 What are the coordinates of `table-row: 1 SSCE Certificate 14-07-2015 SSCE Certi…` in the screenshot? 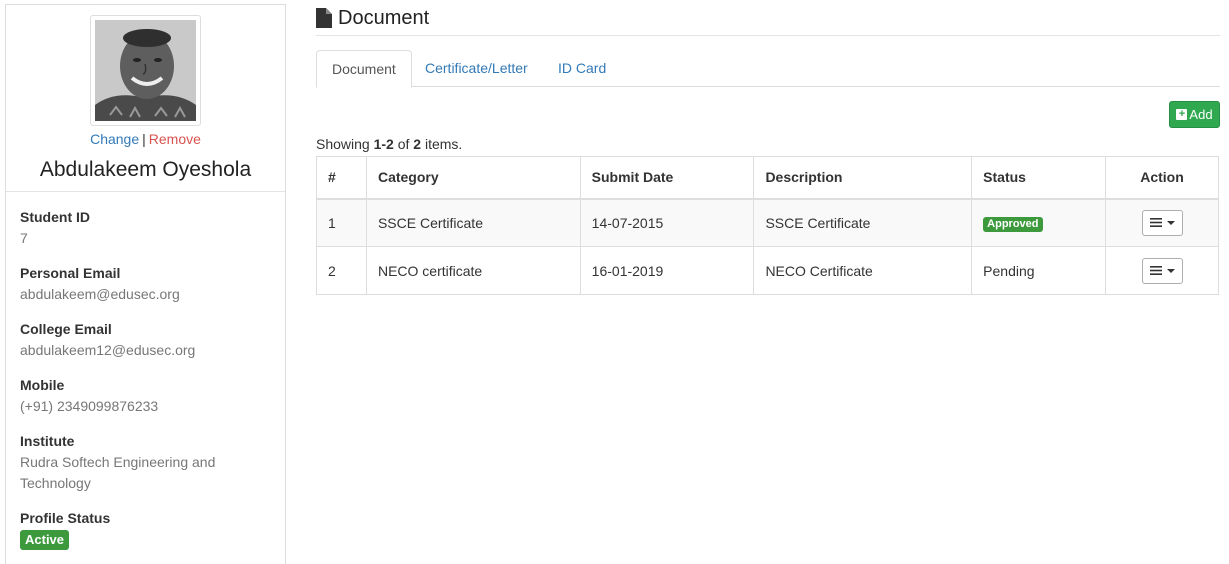 It's located at (767, 222).